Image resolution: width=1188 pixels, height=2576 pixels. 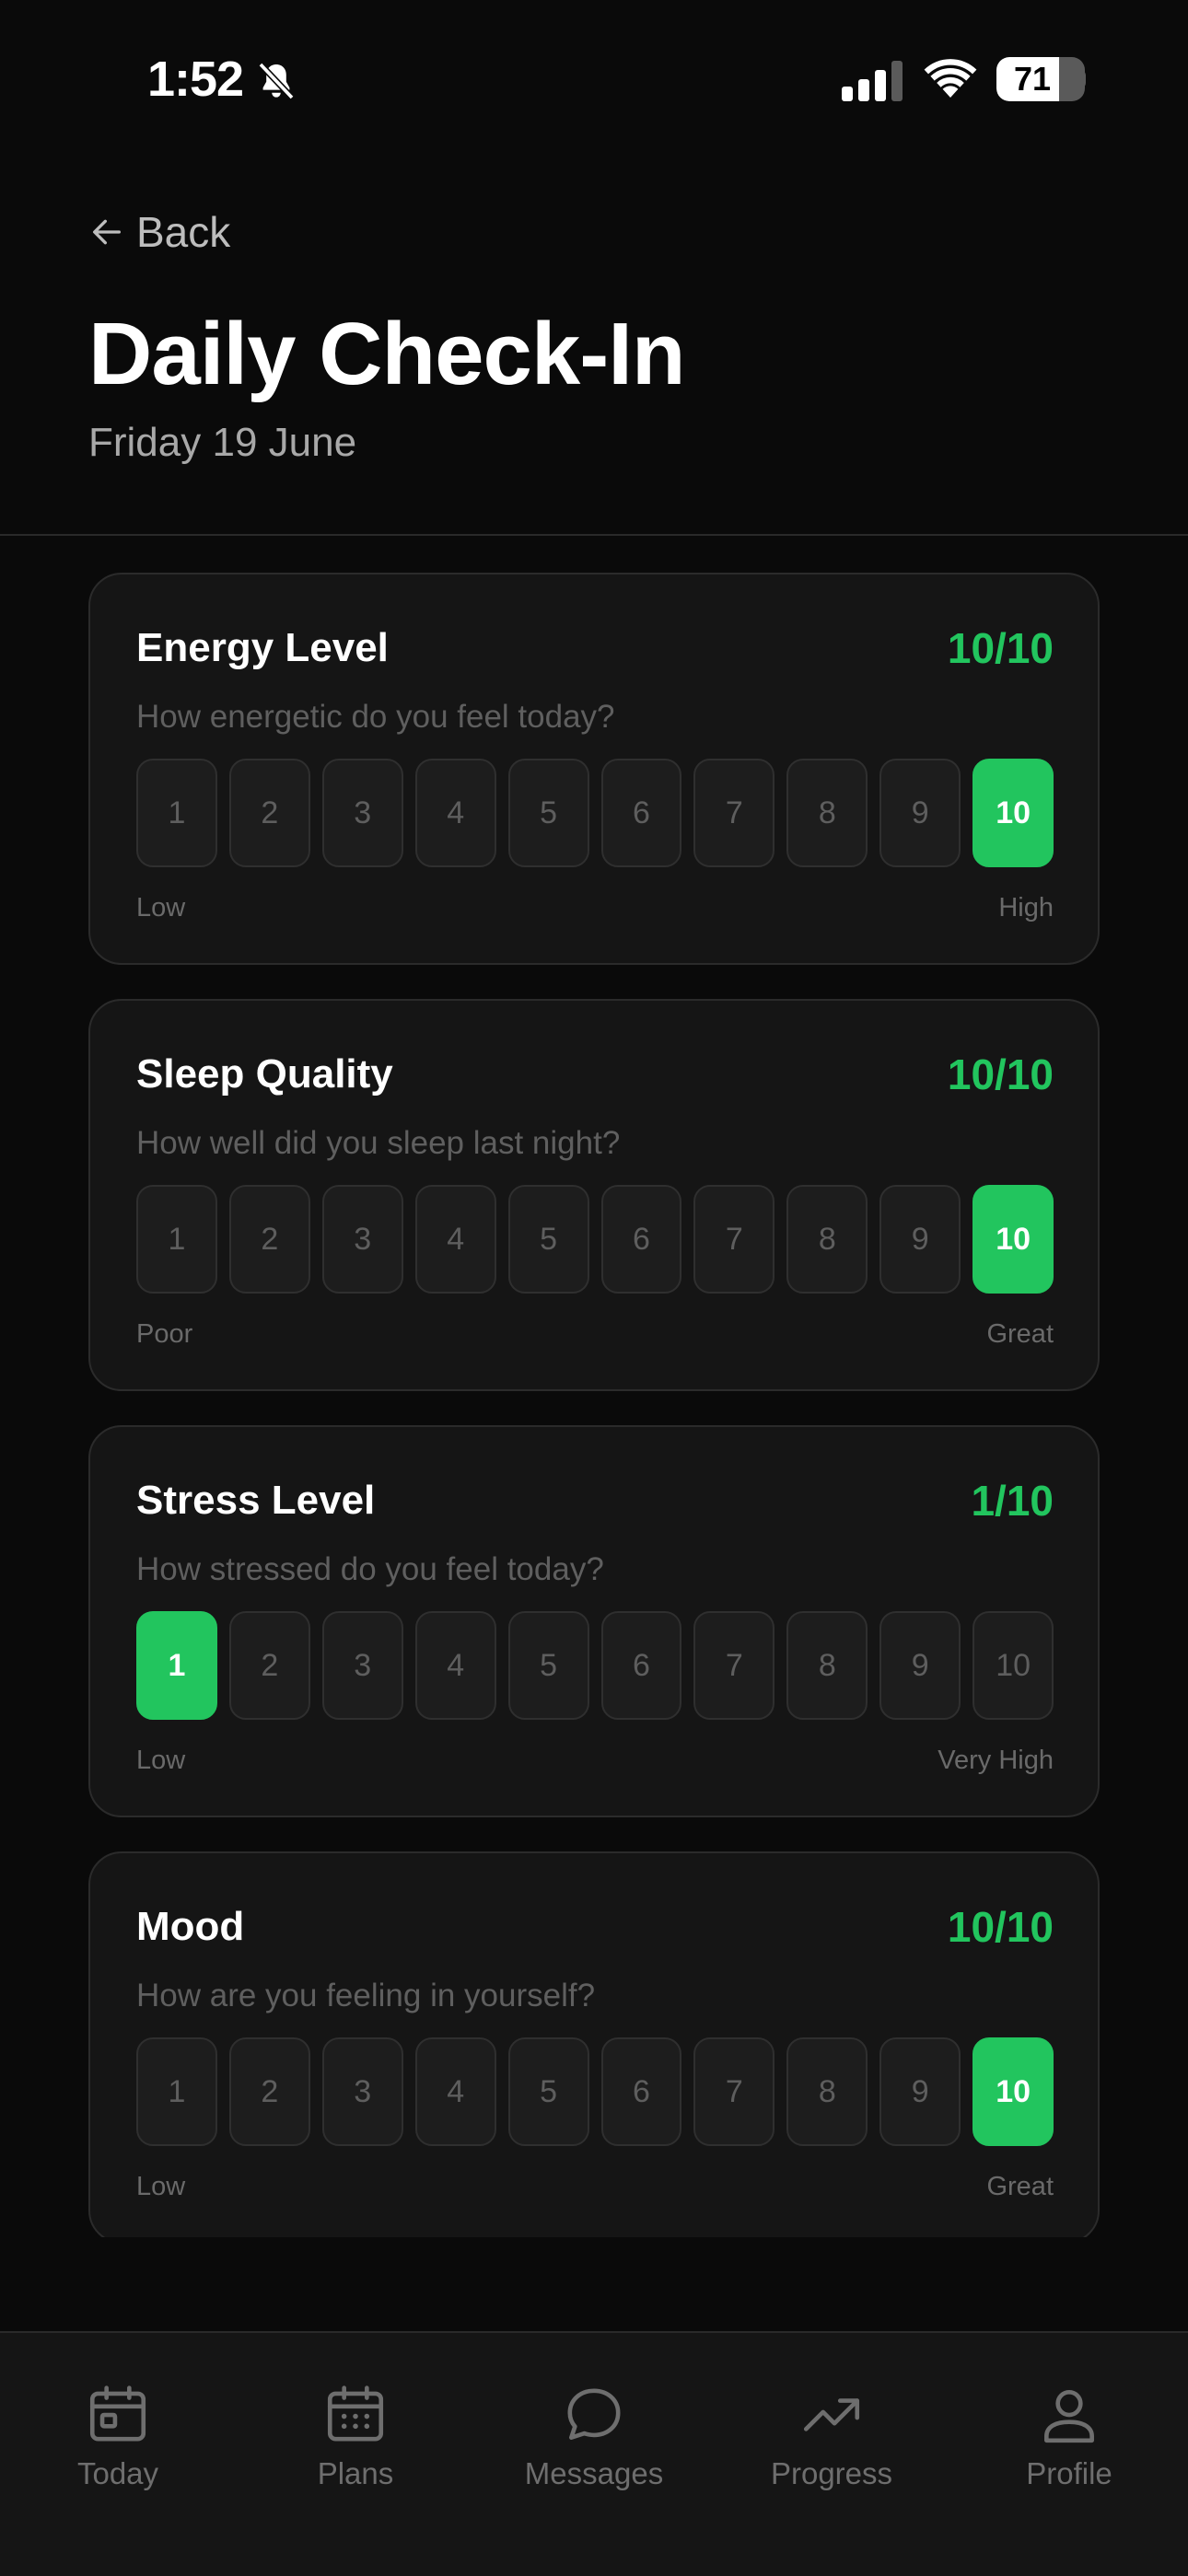 What do you see at coordinates (1069, 2416) in the screenshot?
I see `user-icon` at bounding box center [1069, 2416].